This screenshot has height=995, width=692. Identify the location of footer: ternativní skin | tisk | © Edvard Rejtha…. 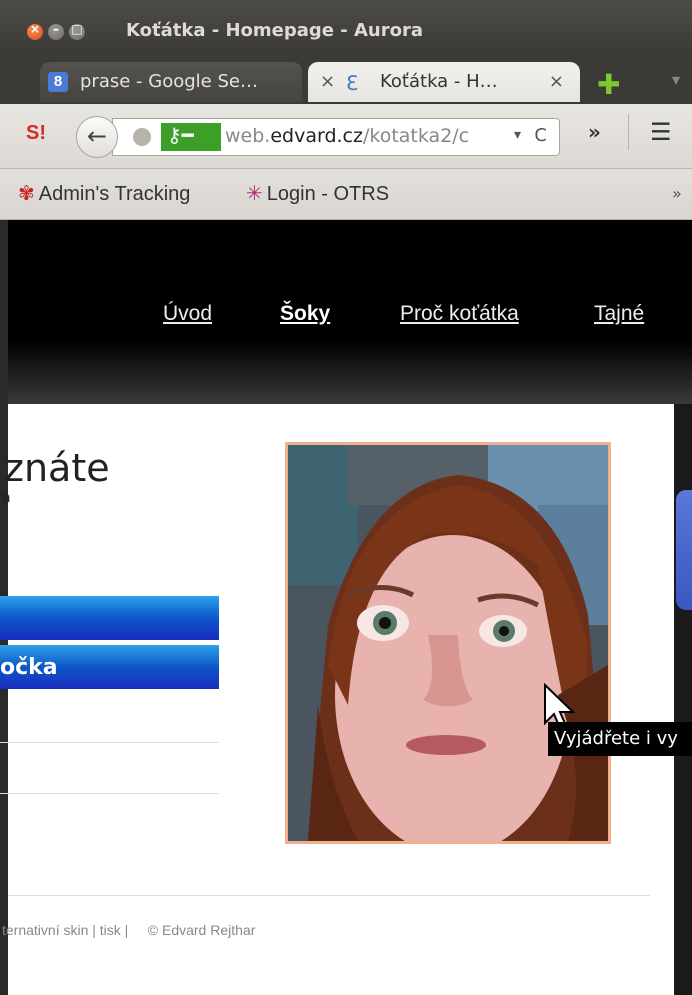
(129, 930).